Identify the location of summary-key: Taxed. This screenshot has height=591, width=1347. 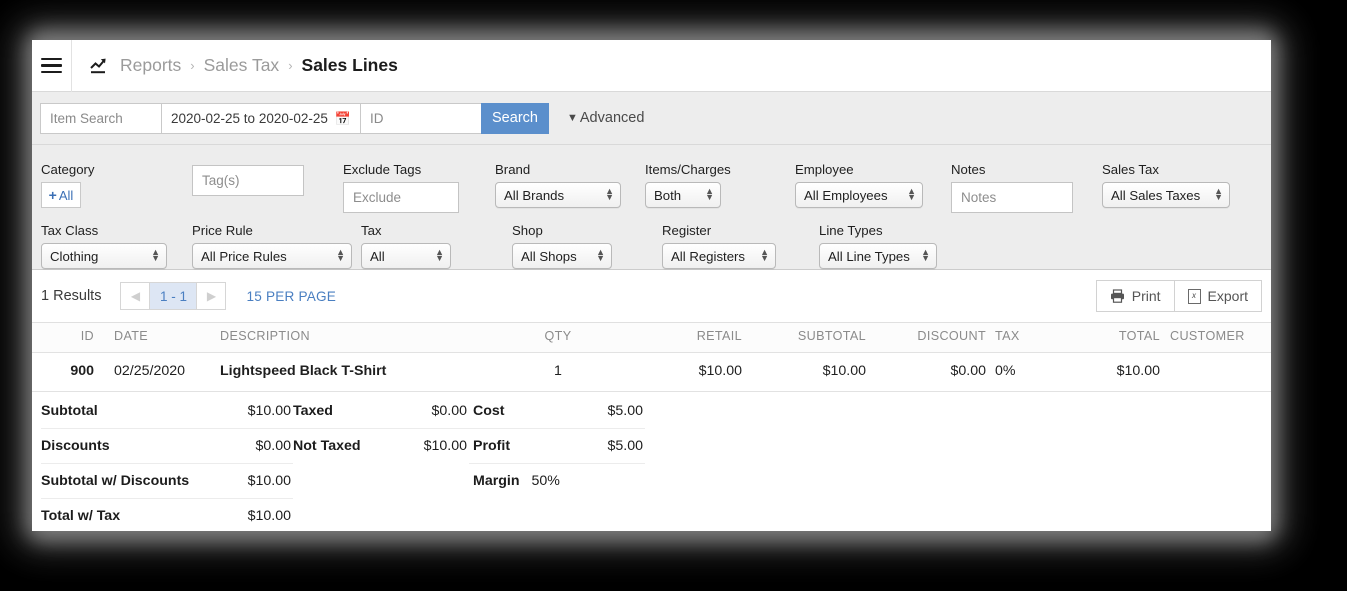
(313, 411).